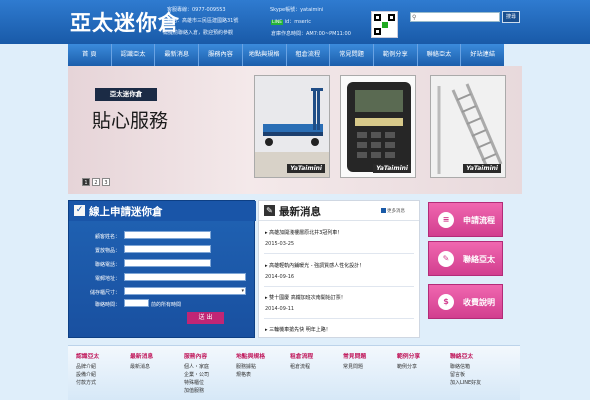 The height and width of the screenshot is (400, 590). What do you see at coordinates (369, 361) in the screenshot?
I see `footer-col-faq: 常見問題 常見問題` at bounding box center [369, 361].